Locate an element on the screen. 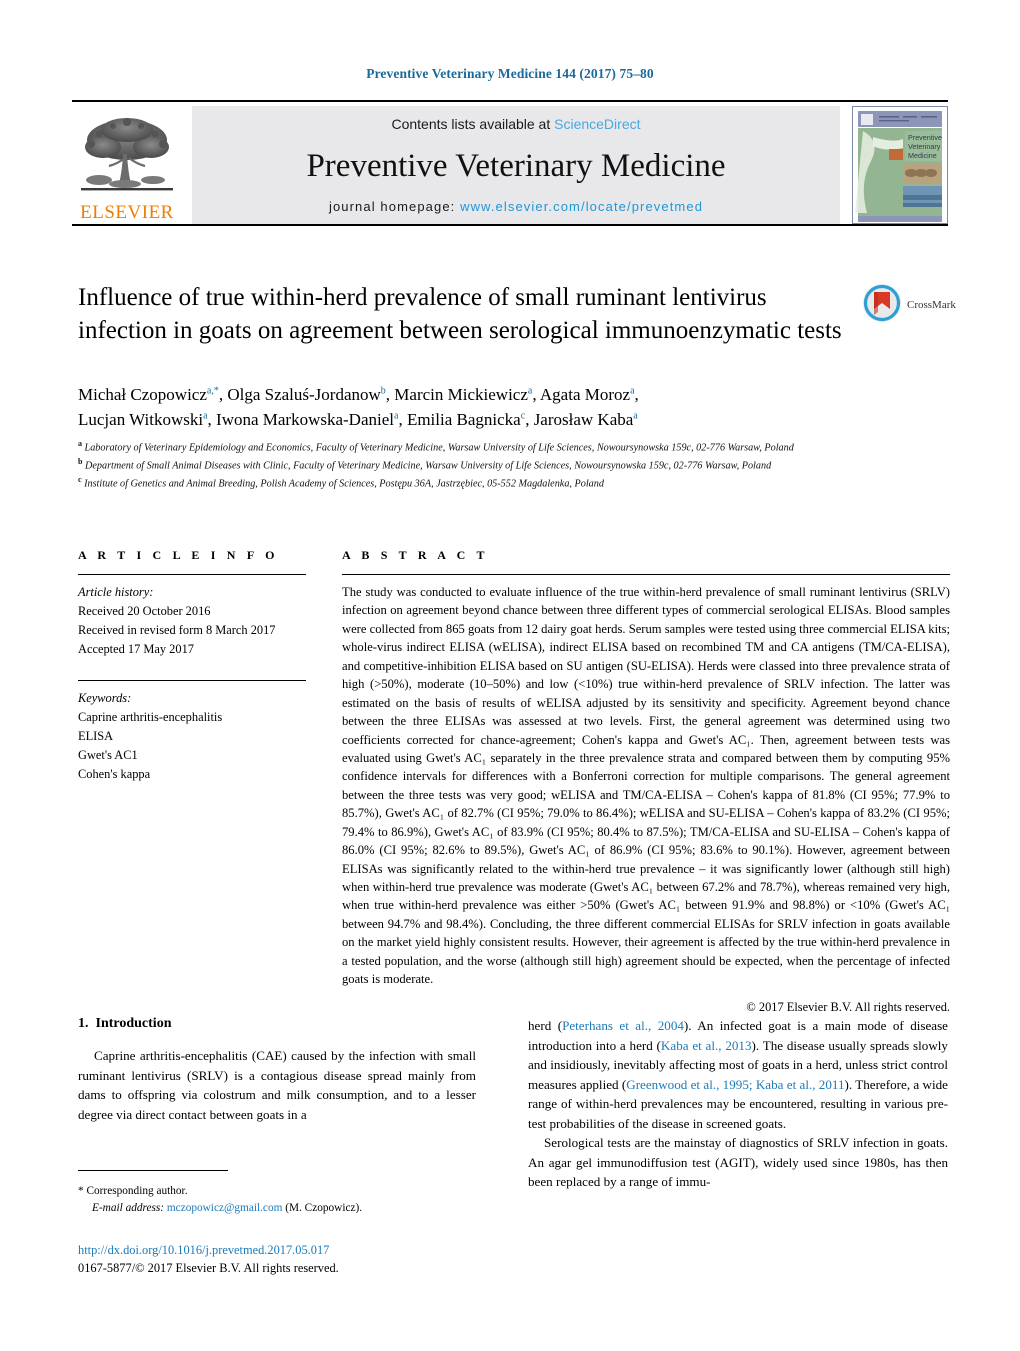  history-received: Received 20 October 2016 is located at coordinates (144, 610).